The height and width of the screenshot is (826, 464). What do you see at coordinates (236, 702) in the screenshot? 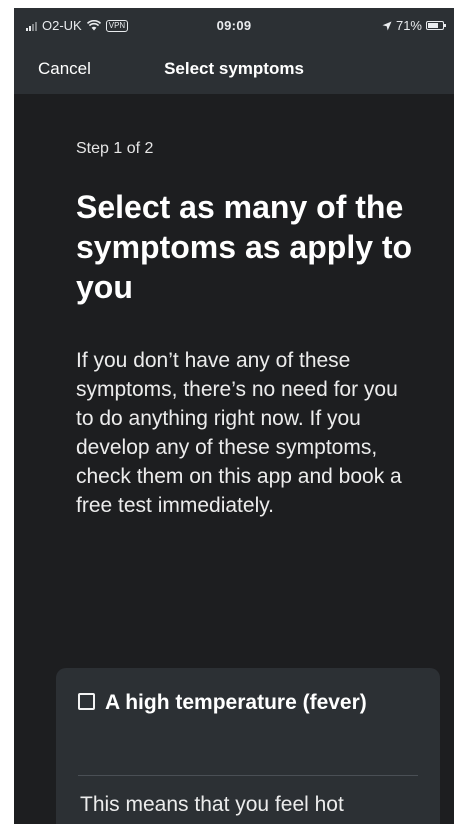
I see `symptom-label: A high temperature (fever)` at bounding box center [236, 702].